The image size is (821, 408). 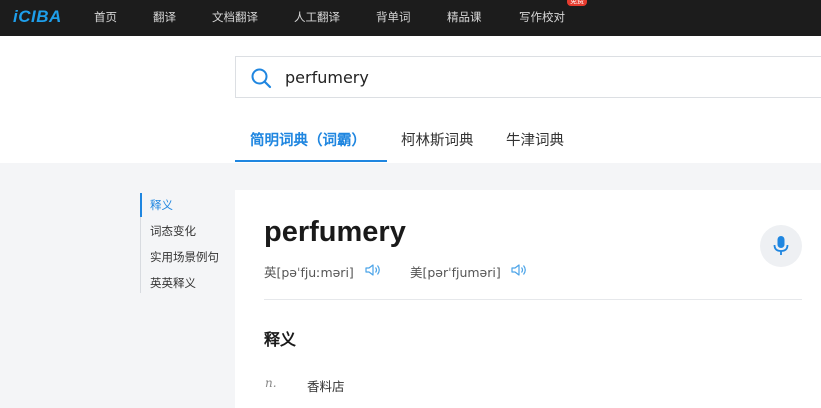 What do you see at coordinates (261, 78) in the screenshot?
I see `search-icon` at bounding box center [261, 78].